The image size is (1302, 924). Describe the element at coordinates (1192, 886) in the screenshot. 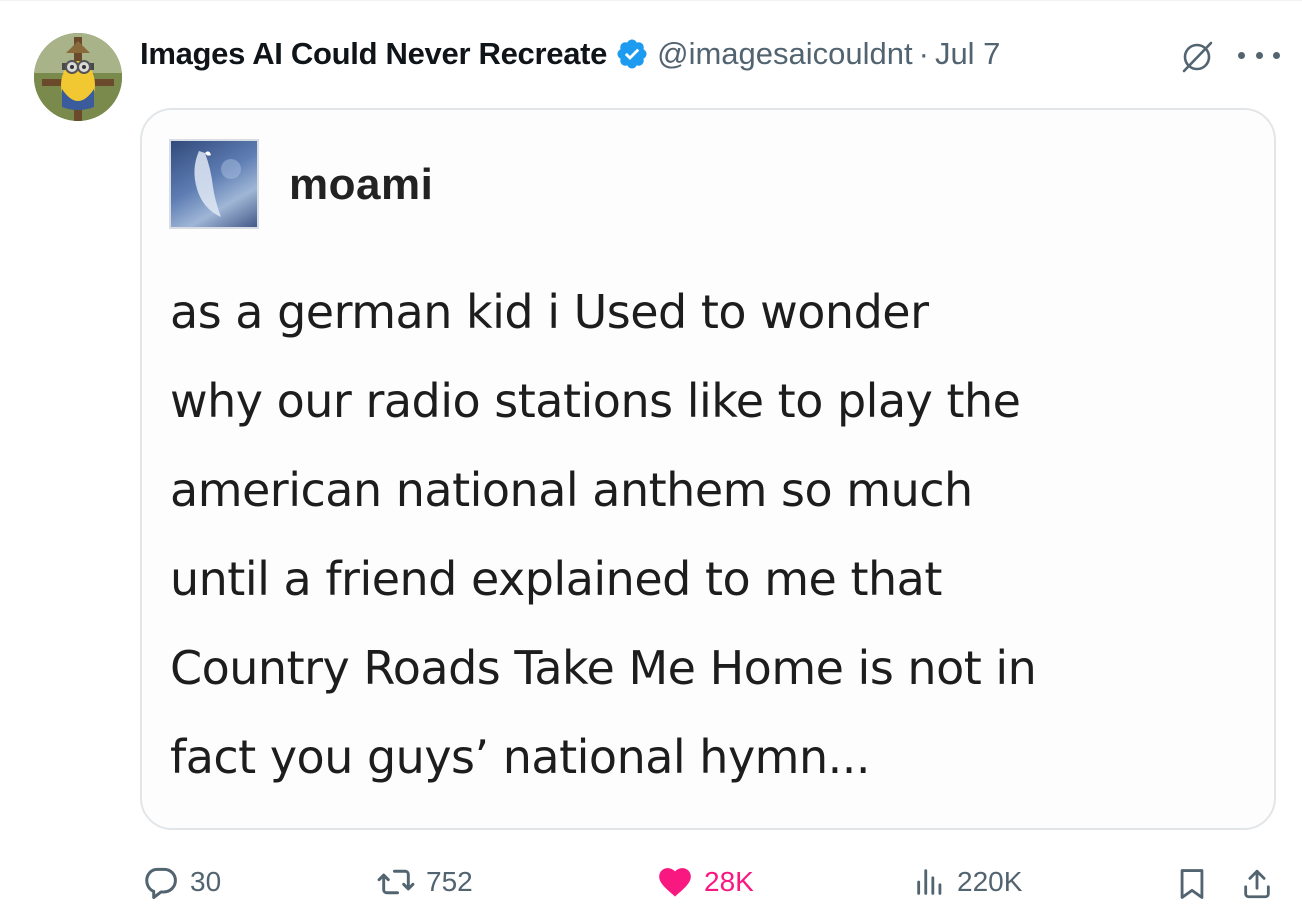

I see `bookmark-icon` at that location.